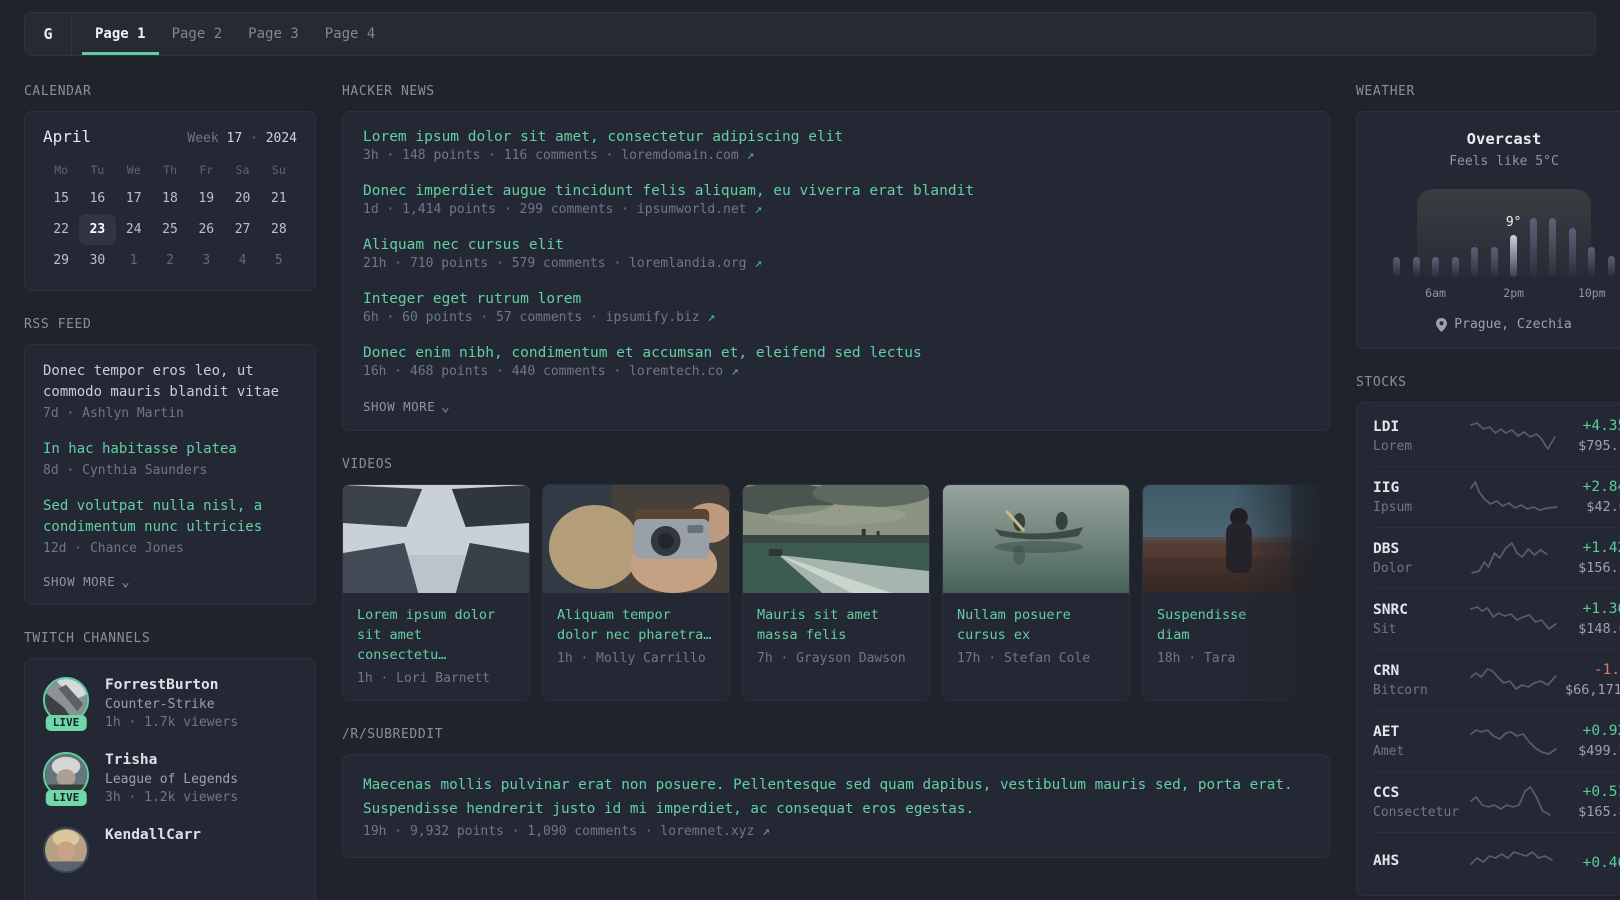 The image size is (1620, 900). I want to click on hn-story-link: Integer eget rutrum lorem, so click(472, 299).